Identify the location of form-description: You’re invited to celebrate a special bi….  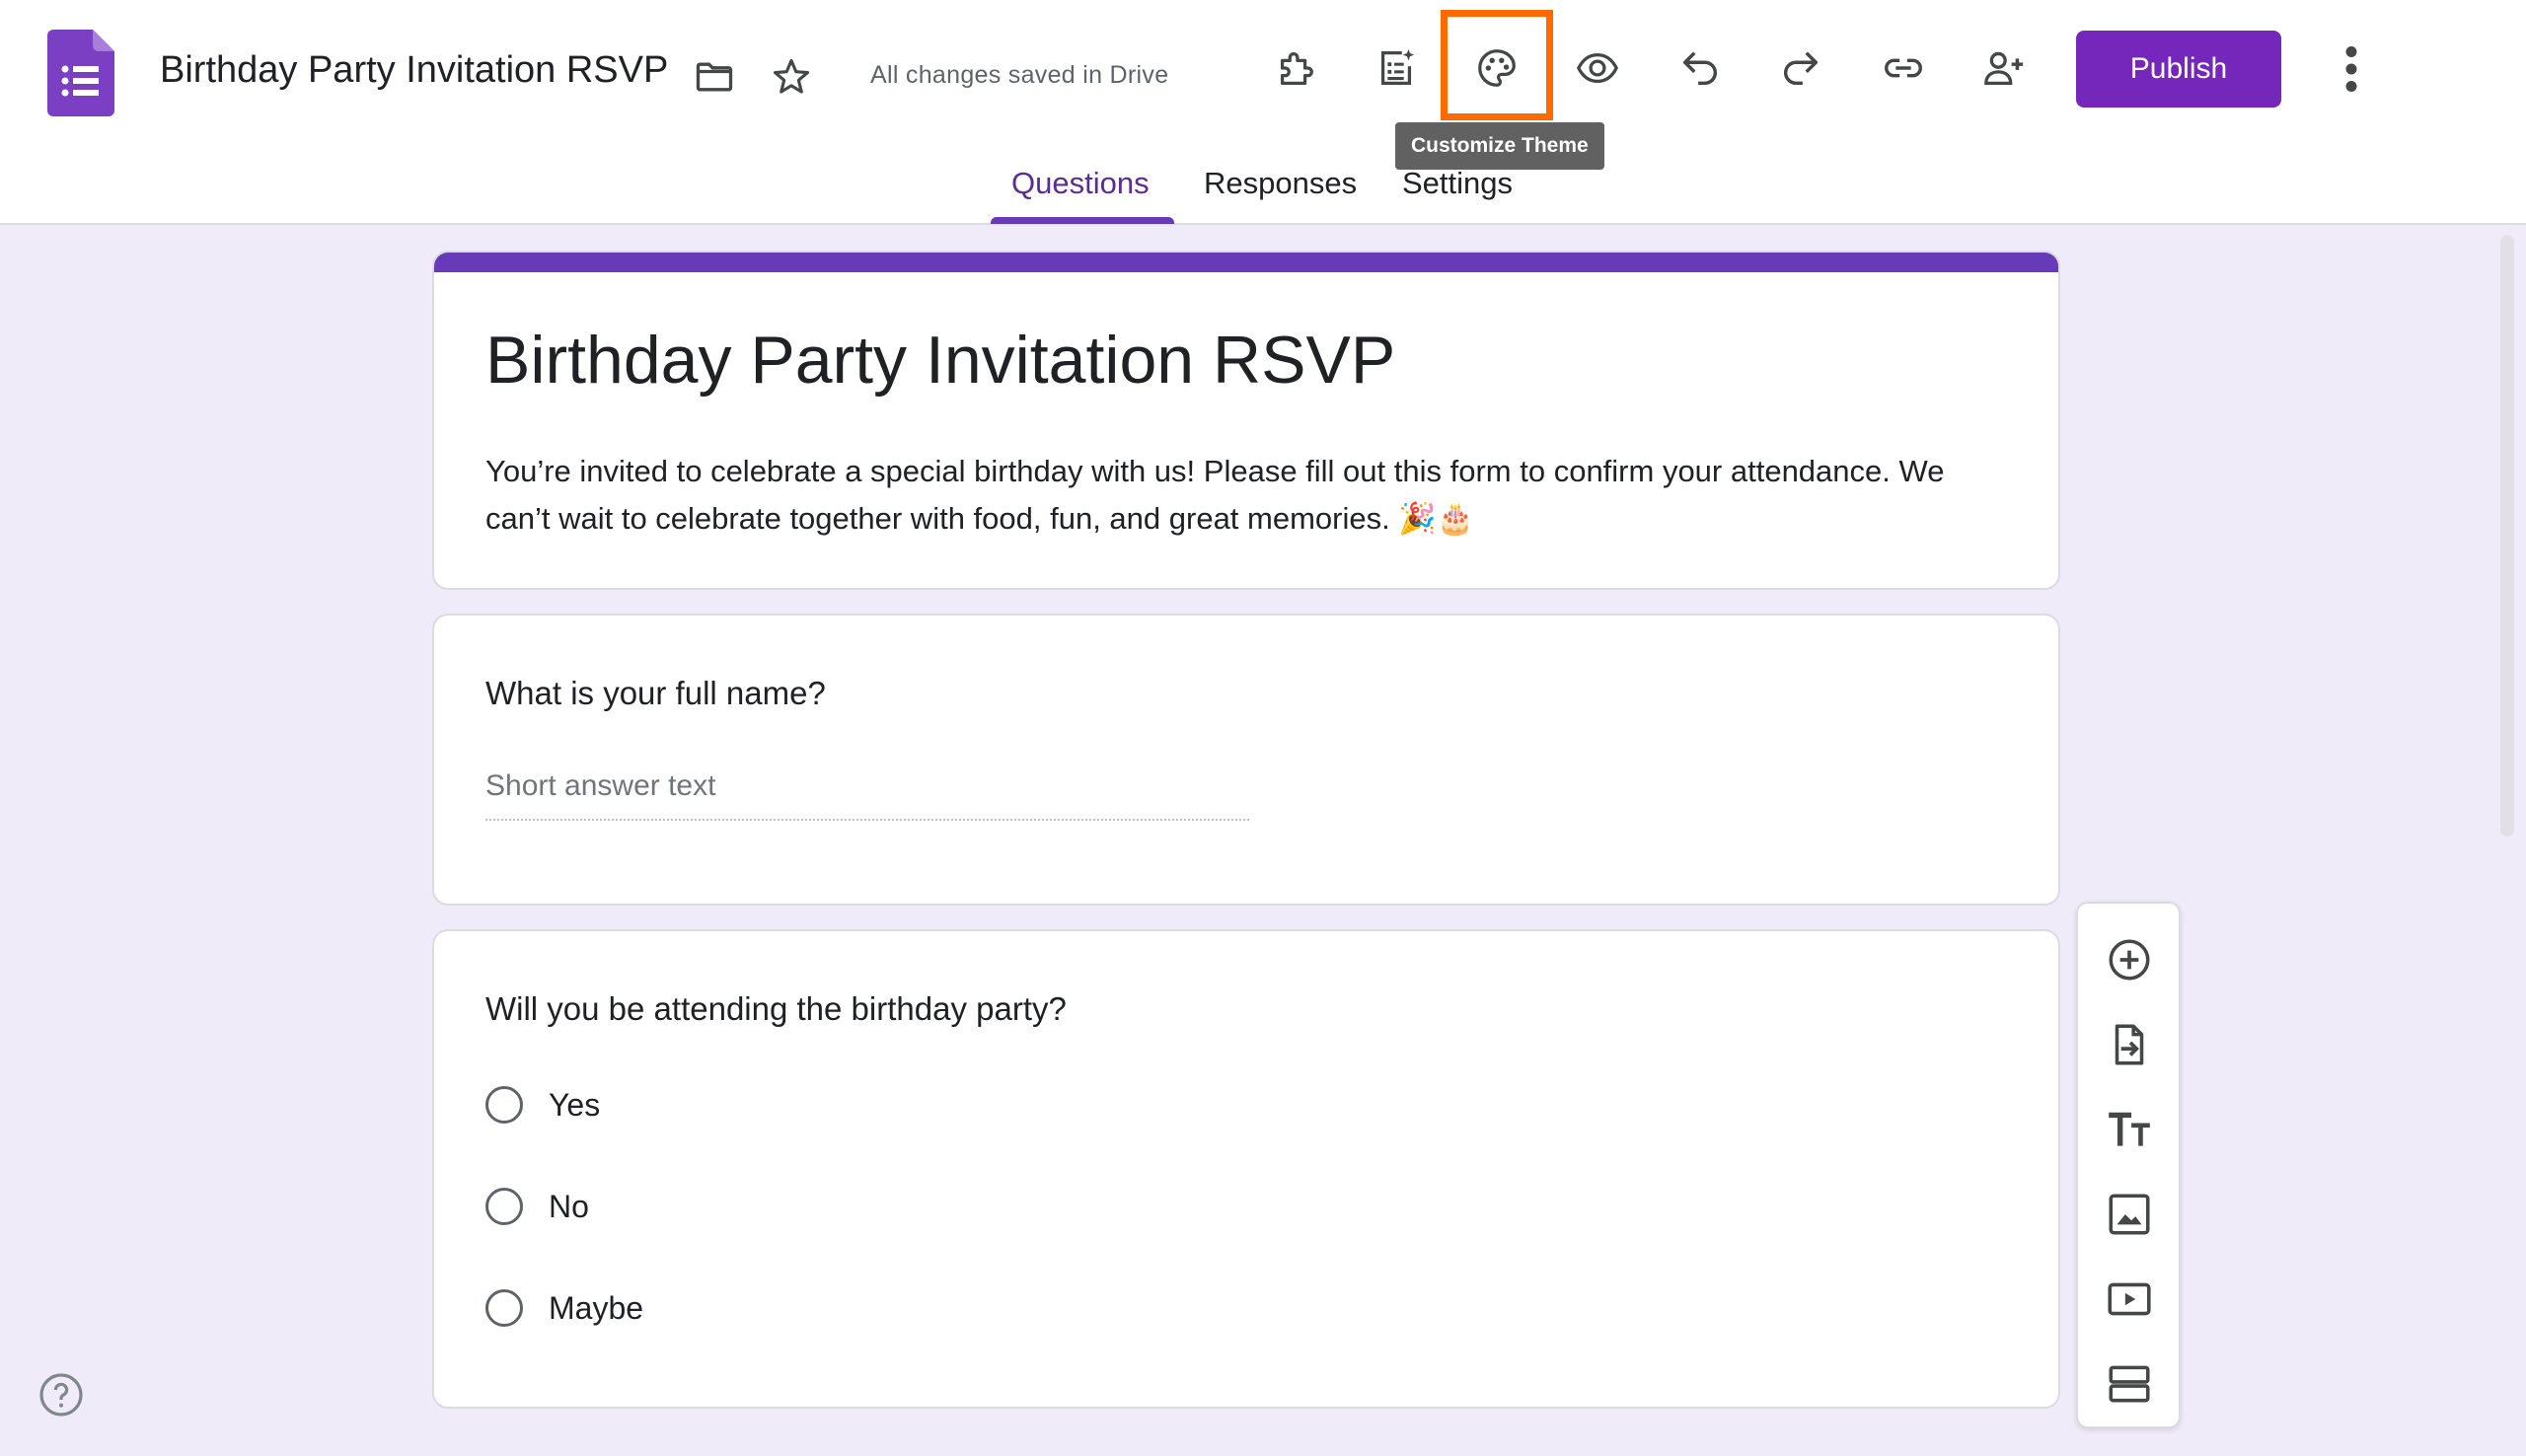
(1245, 495).